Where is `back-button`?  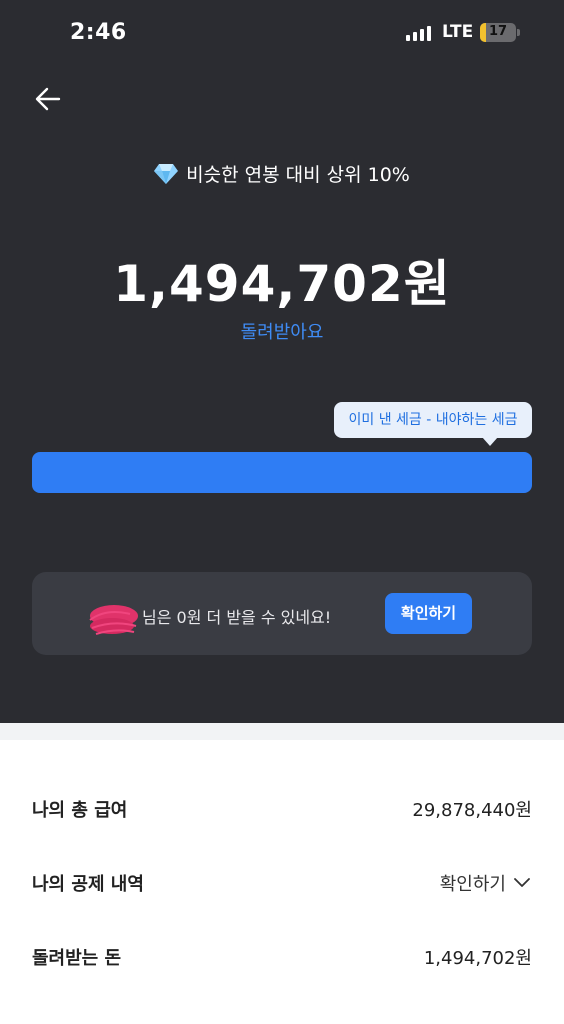
back-button is located at coordinates (48, 99).